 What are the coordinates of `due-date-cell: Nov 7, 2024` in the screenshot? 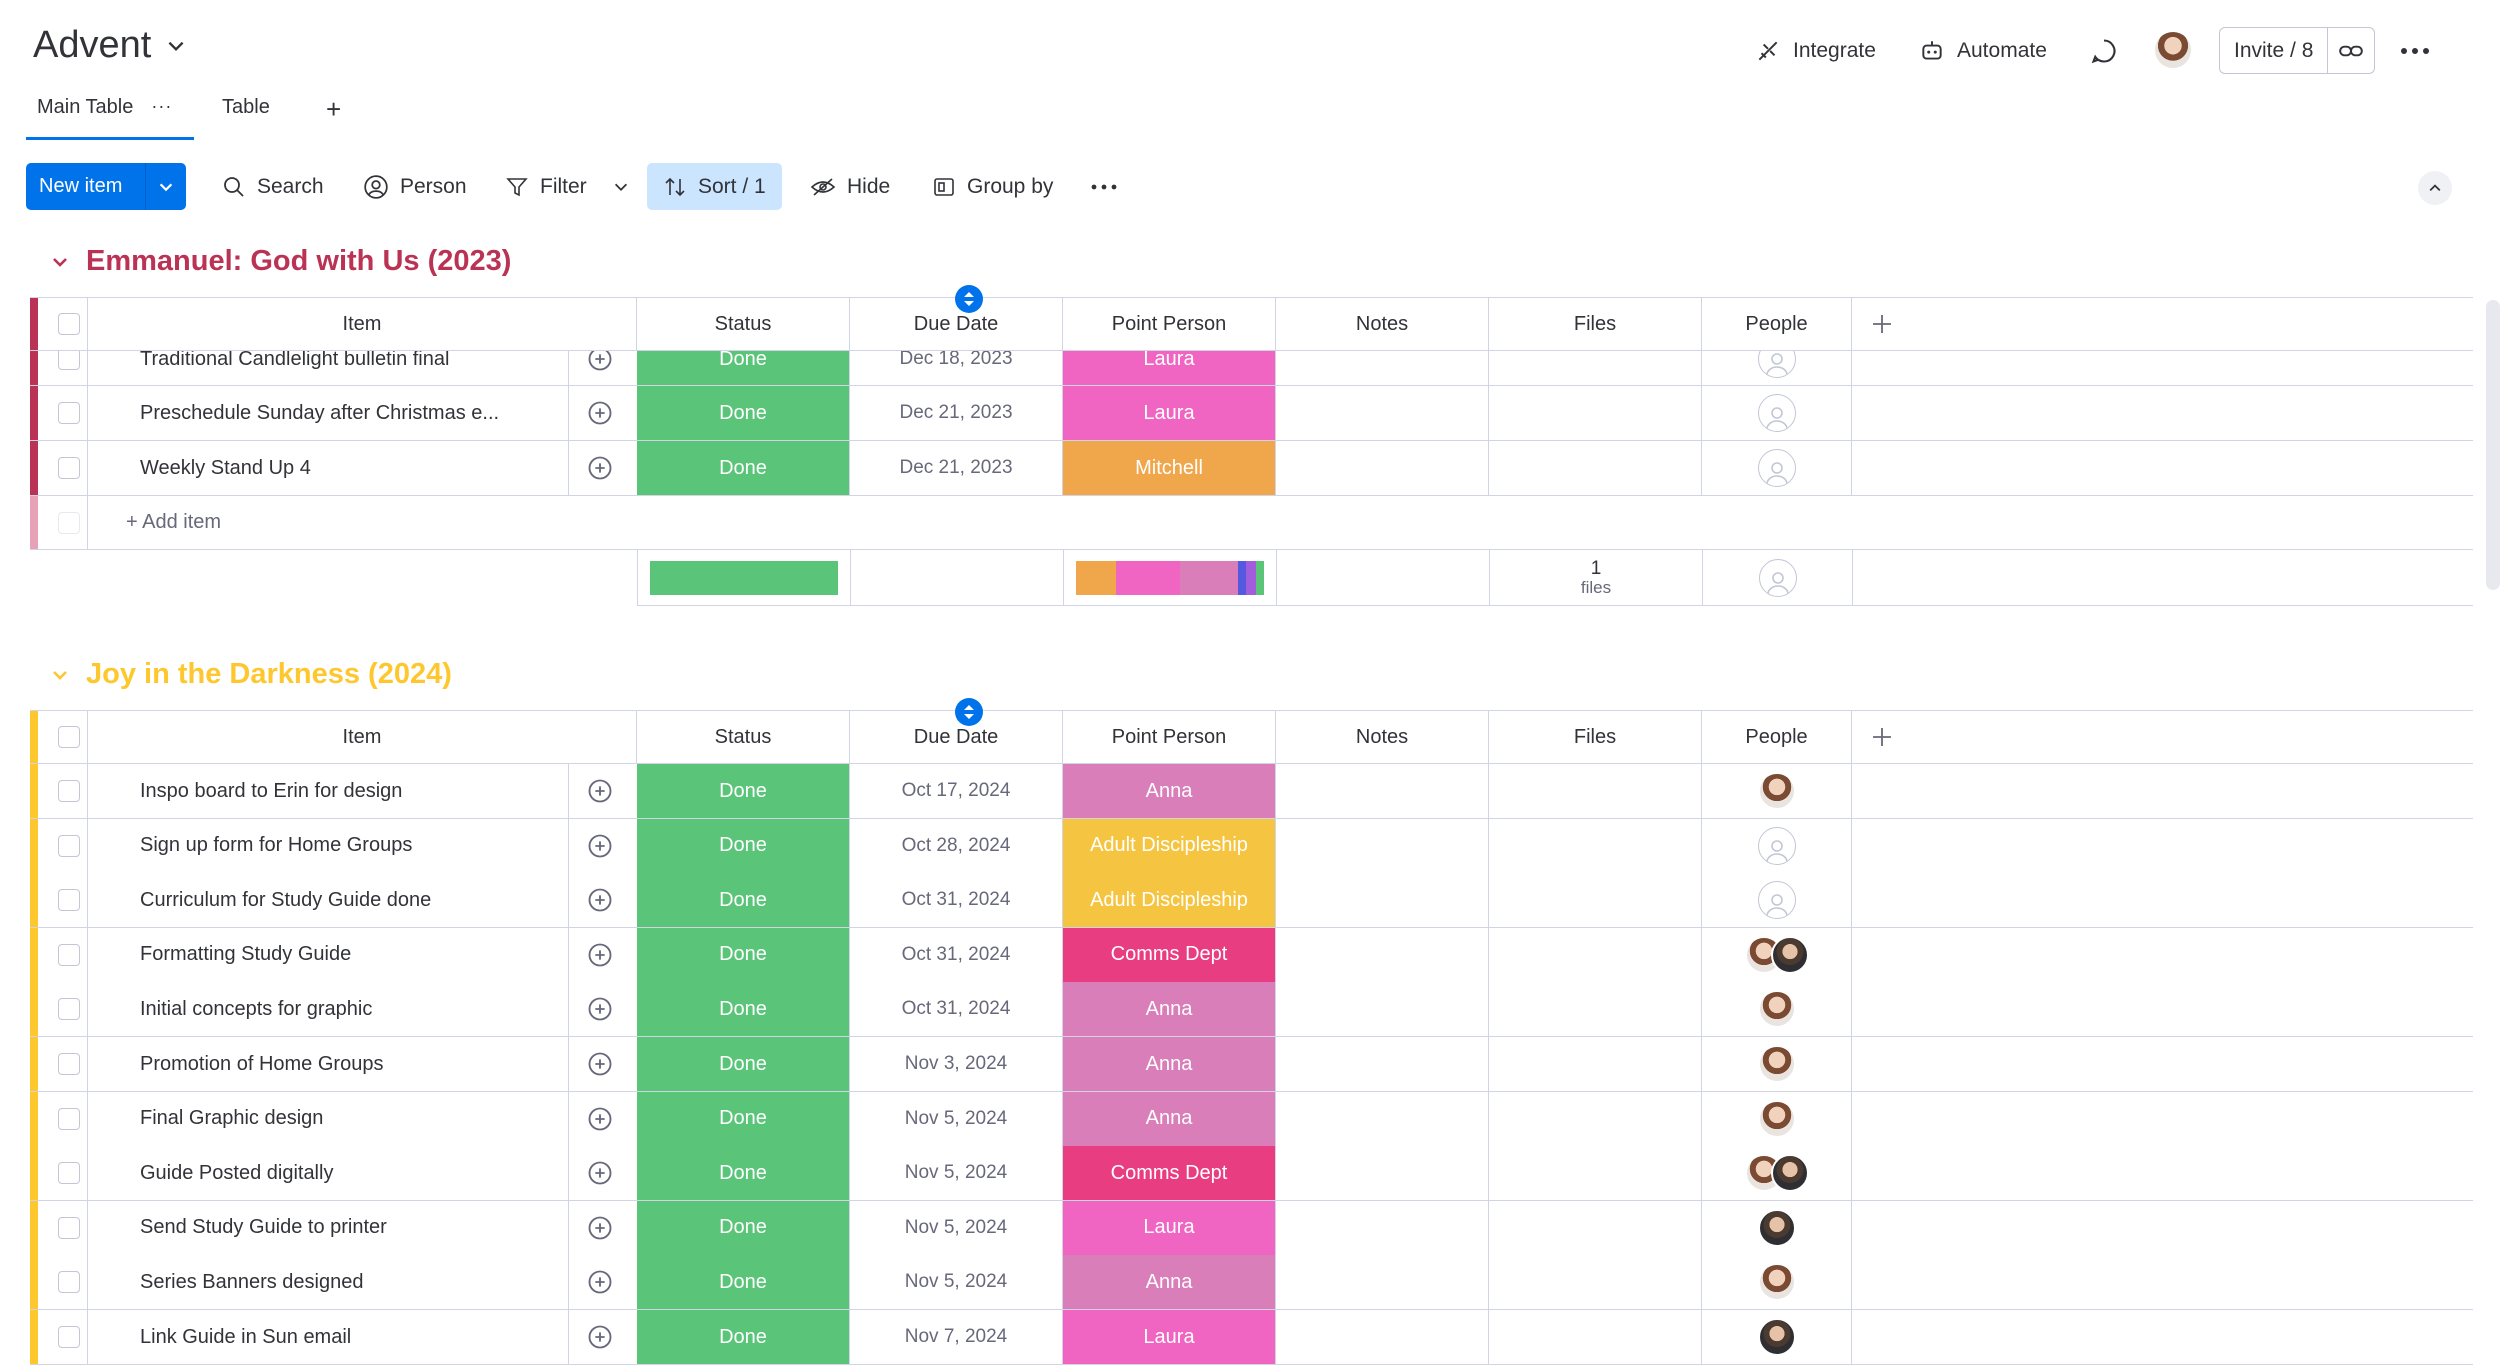 It's located at (956, 1337).